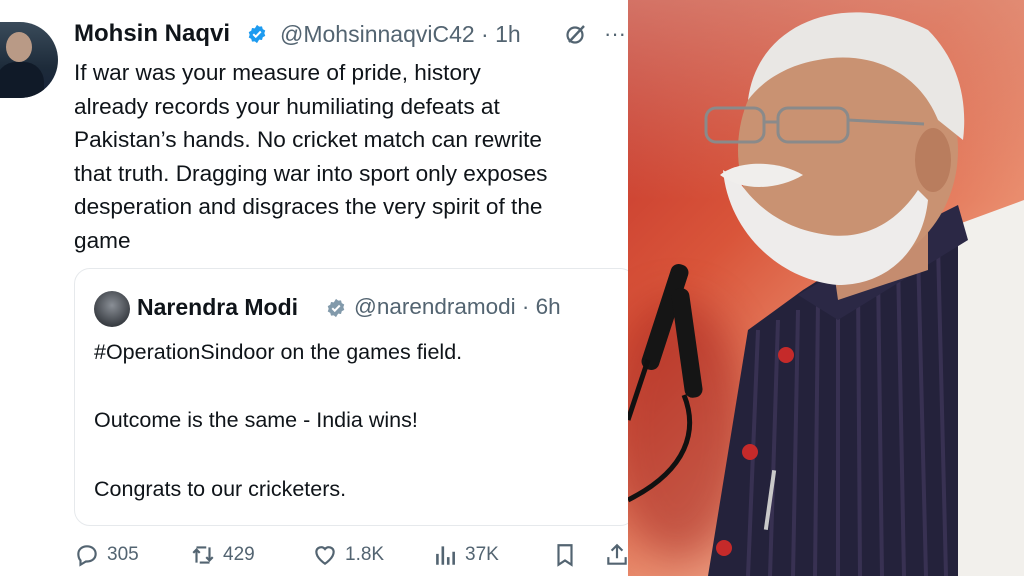  What do you see at coordinates (615, 34) in the screenshot?
I see `more-icon: ···` at bounding box center [615, 34].